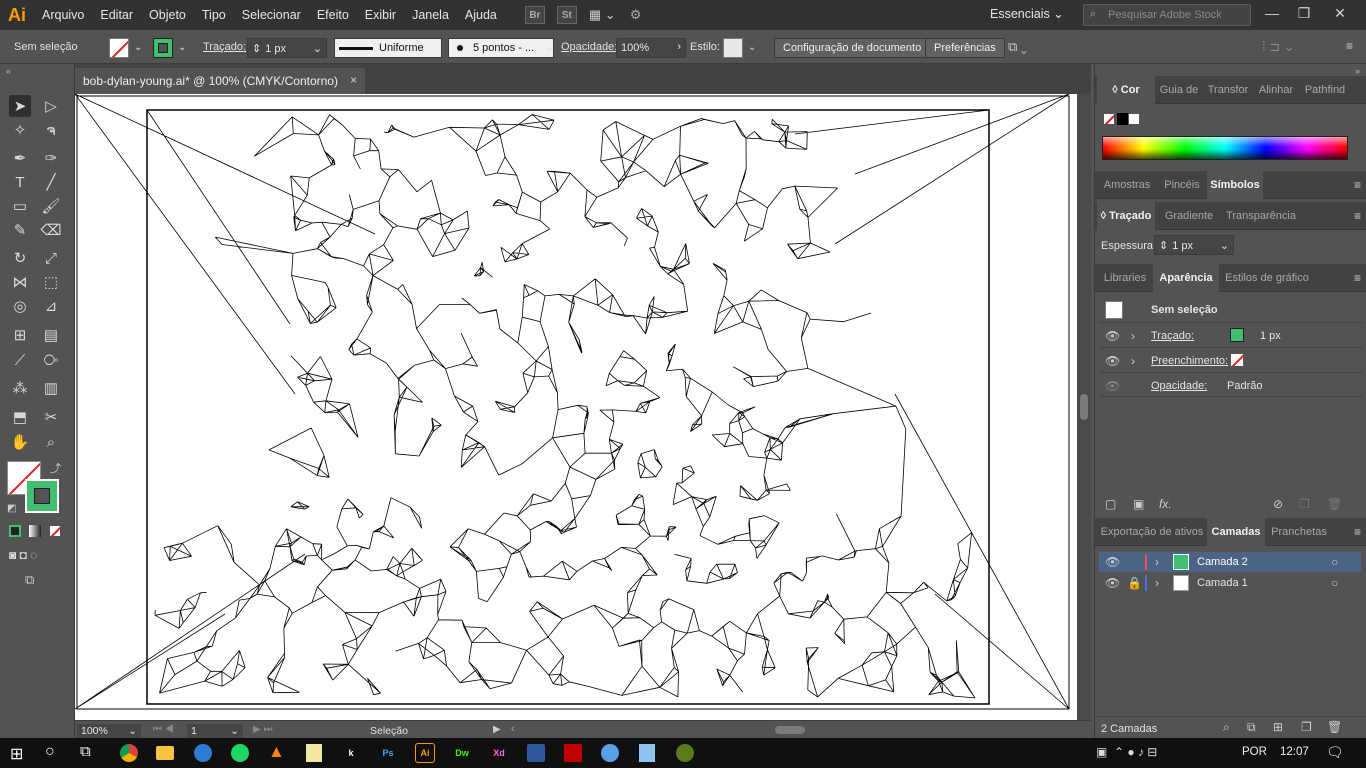 The image size is (1366, 768). I want to click on fx-icon: fx., so click(1165, 504).